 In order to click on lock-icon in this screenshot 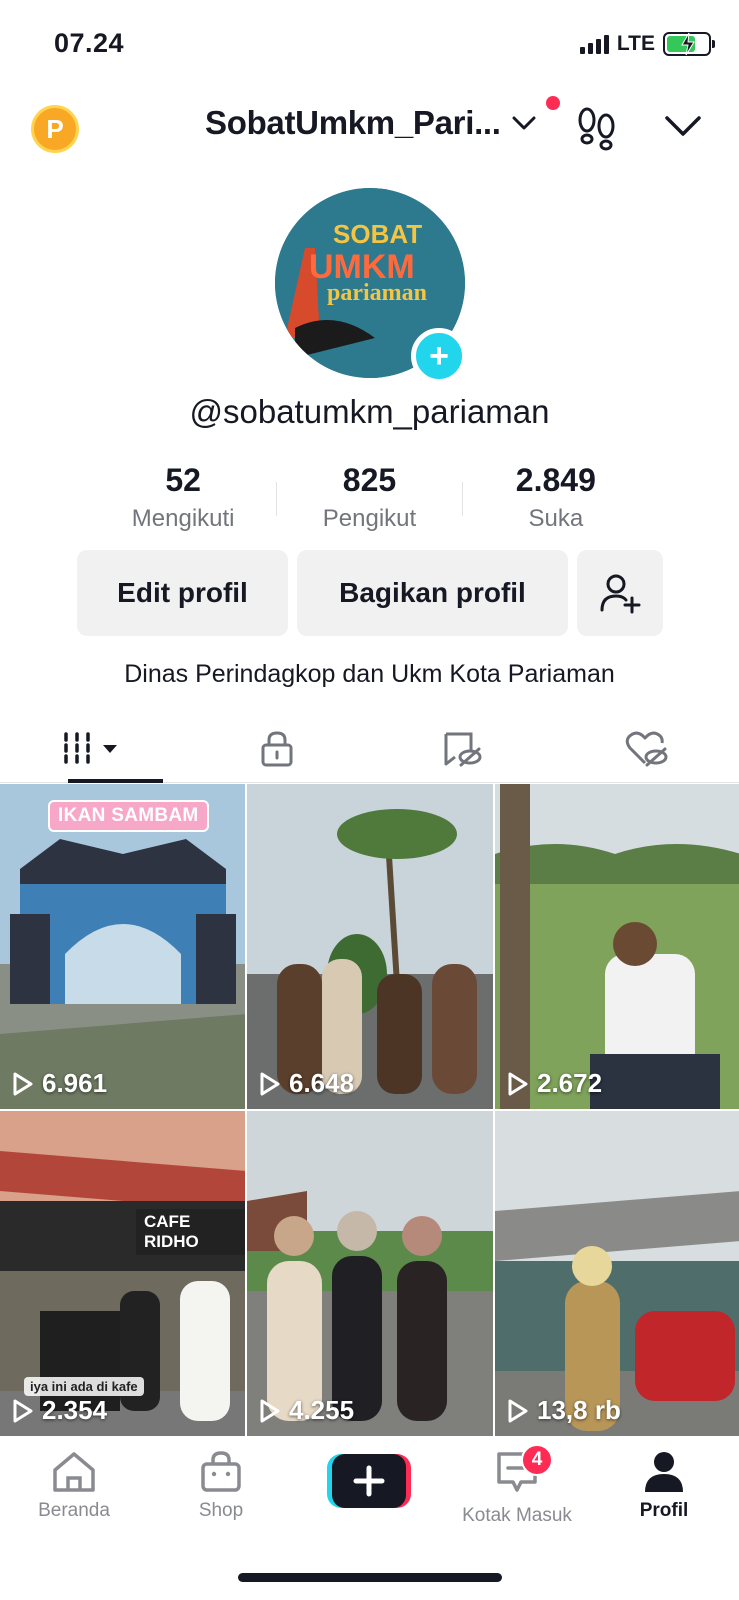, I will do `click(277, 748)`.